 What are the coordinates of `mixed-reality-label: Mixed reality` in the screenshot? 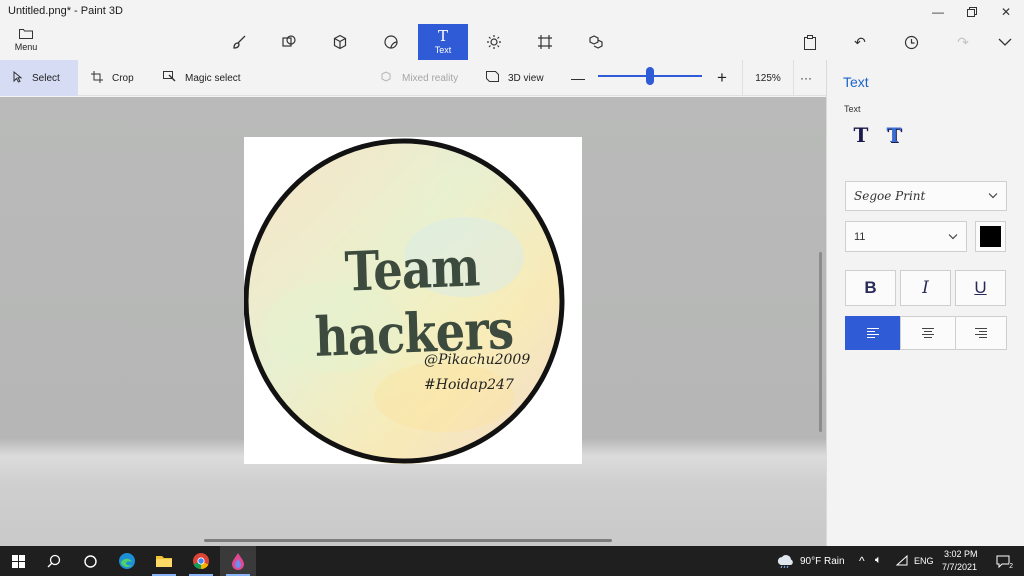 It's located at (430, 78).